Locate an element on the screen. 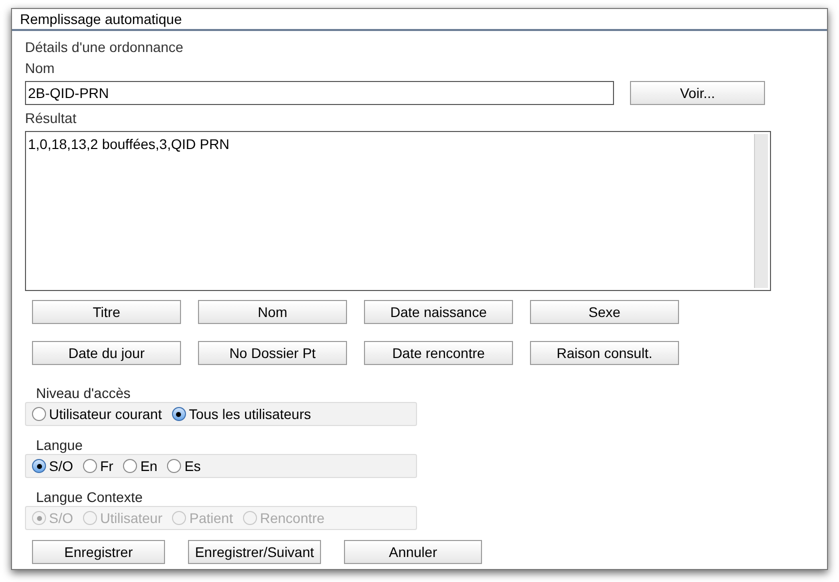 The height and width of the screenshot is (582, 839). footer-button: Enregistrer is located at coordinates (98, 552).